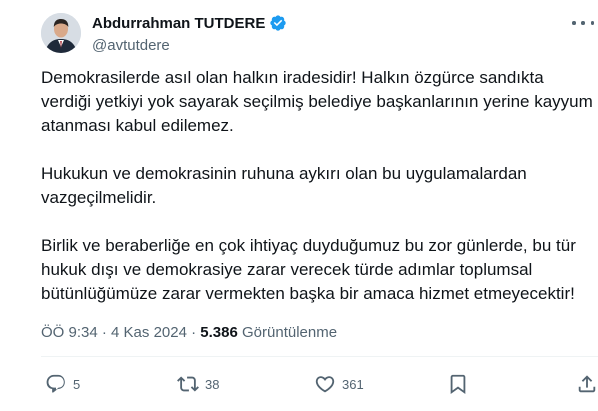 The image size is (598, 411). What do you see at coordinates (149, 332) in the screenshot?
I see `tweet-date: 4 Kas 2024` at bounding box center [149, 332].